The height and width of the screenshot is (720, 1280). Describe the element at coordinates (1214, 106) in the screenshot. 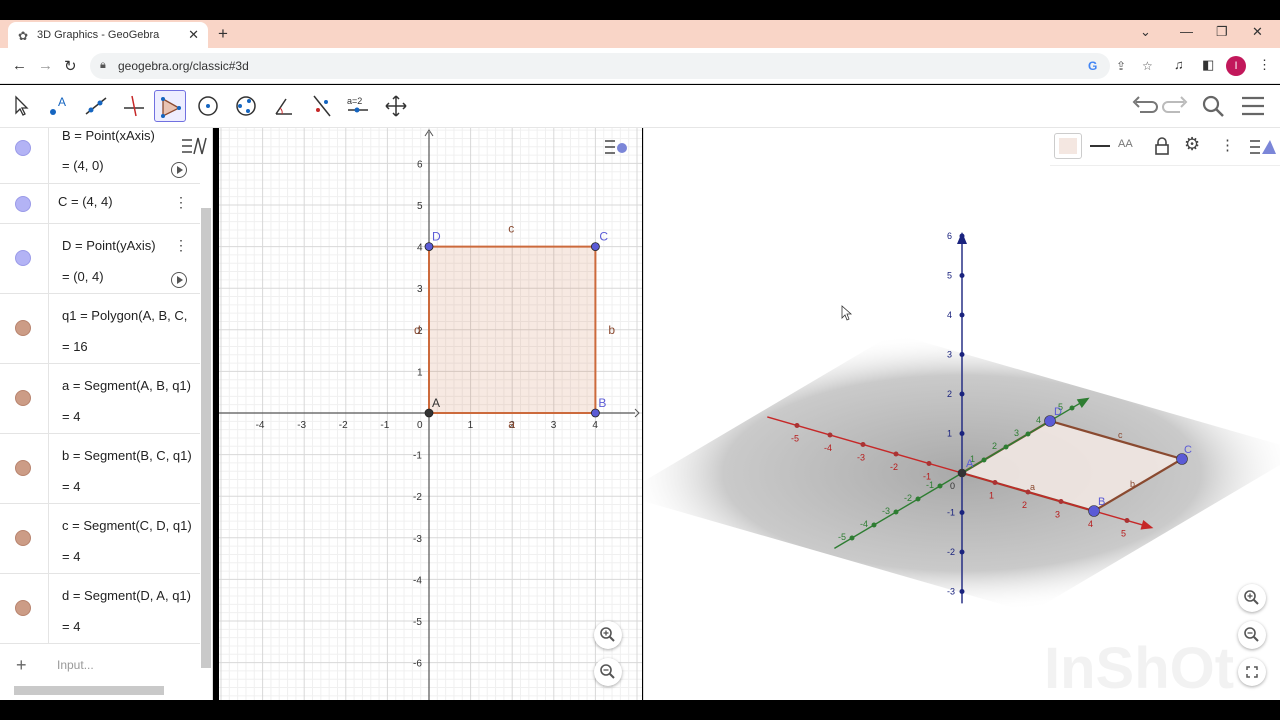

I see `search-icon` at that location.